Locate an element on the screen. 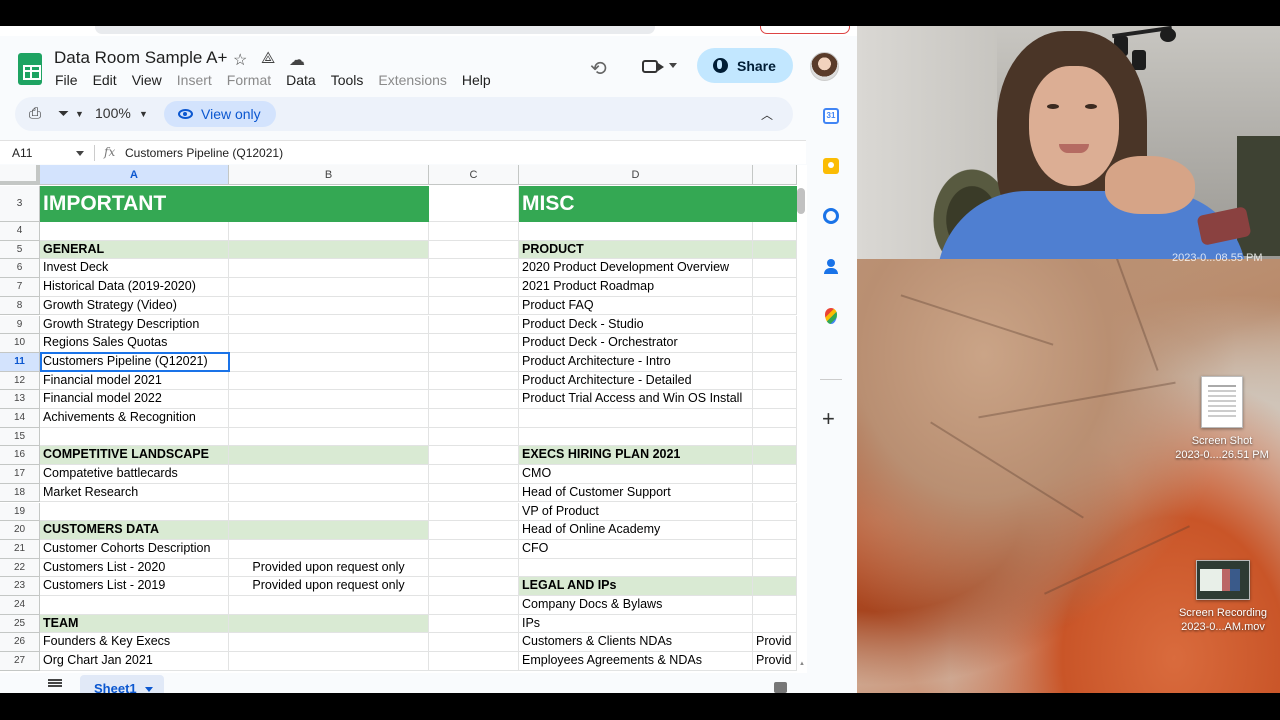  cell-c6 is located at coordinates (474, 269).